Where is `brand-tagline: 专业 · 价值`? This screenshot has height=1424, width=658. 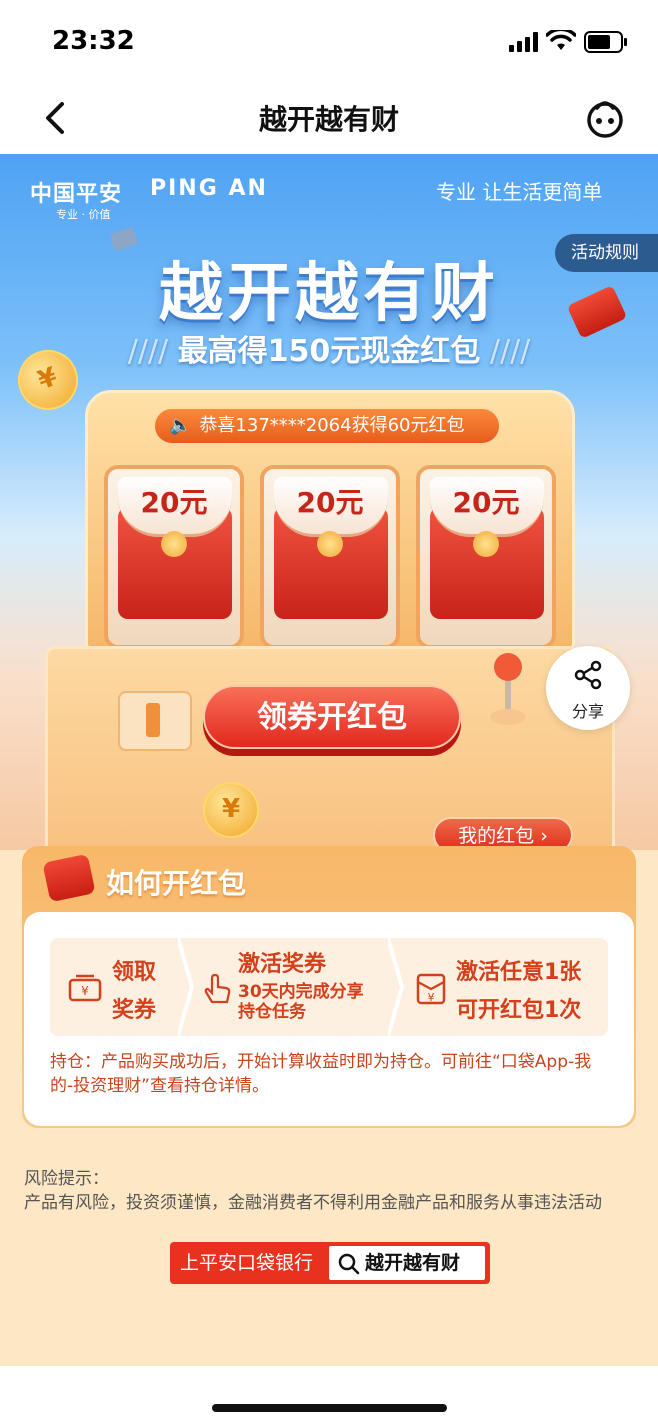
brand-tagline: 专业 · 价值 is located at coordinates (83, 214).